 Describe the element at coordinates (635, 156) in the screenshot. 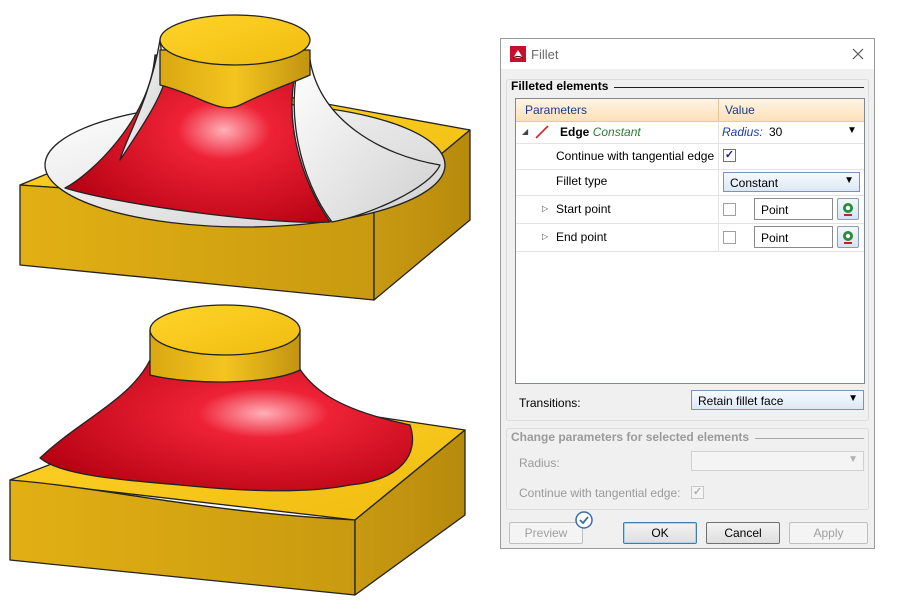

I see `tangential-label: Continue with tangential edge` at that location.